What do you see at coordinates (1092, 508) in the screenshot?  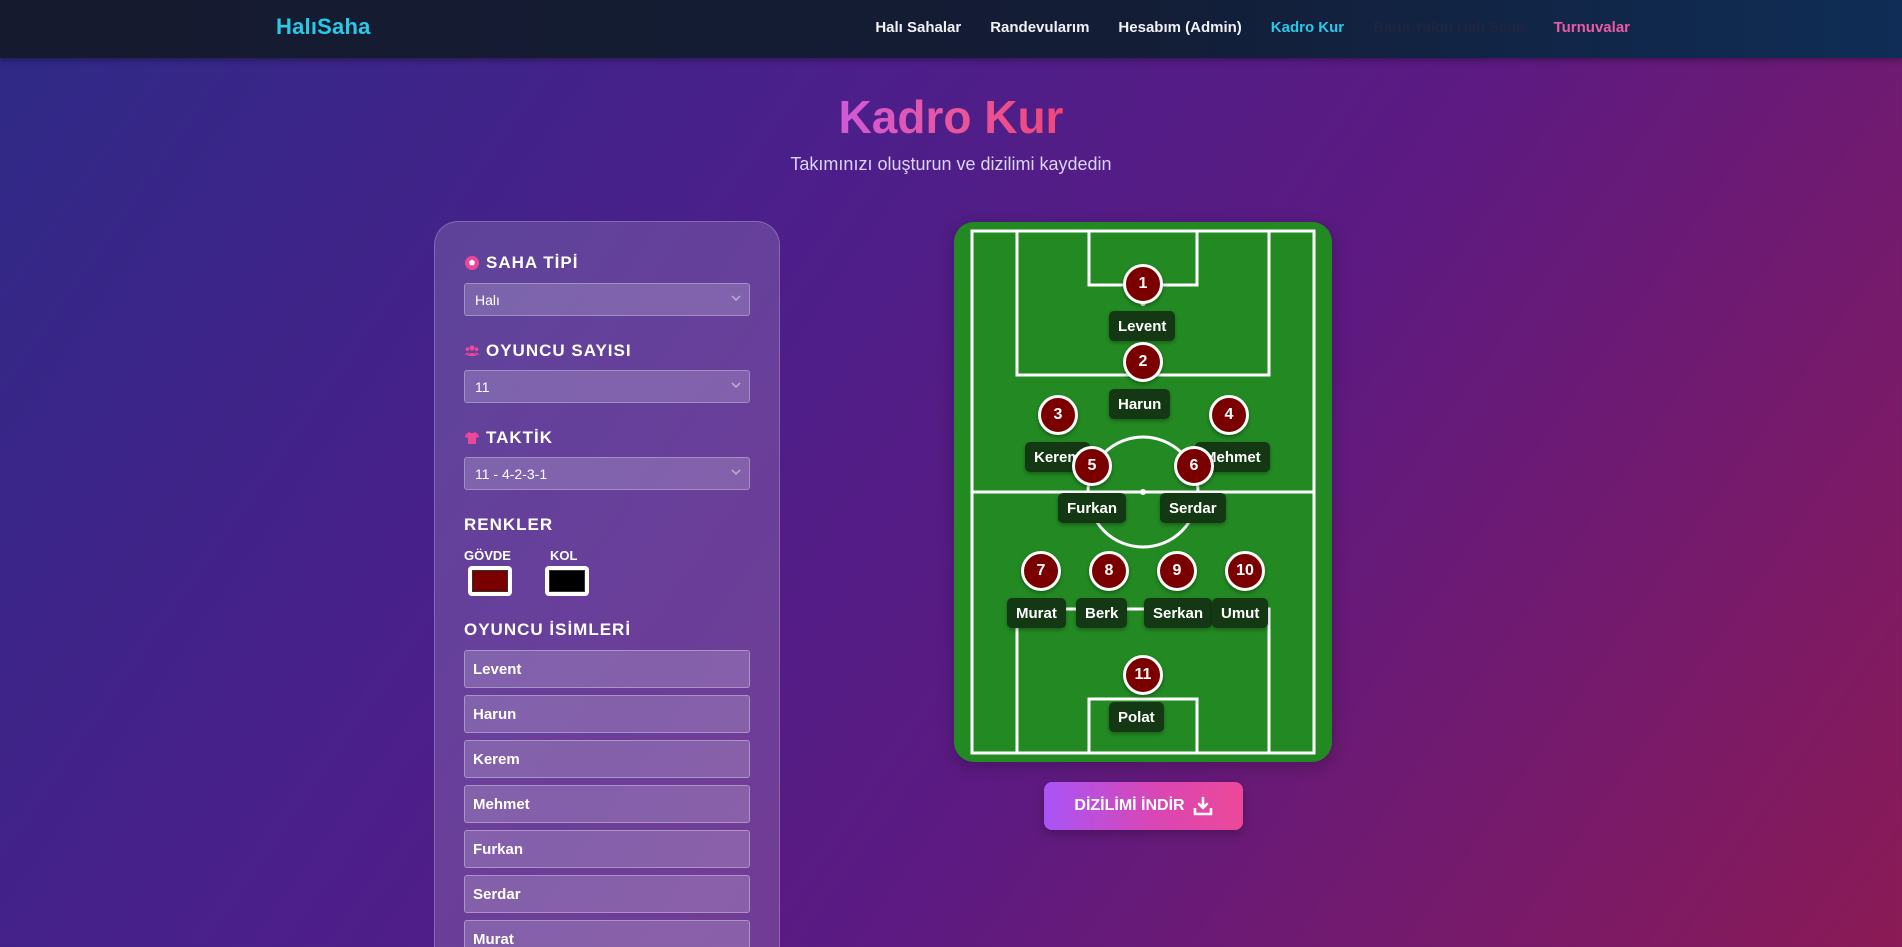 I see `player-name-label-5: Furkan` at bounding box center [1092, 508].